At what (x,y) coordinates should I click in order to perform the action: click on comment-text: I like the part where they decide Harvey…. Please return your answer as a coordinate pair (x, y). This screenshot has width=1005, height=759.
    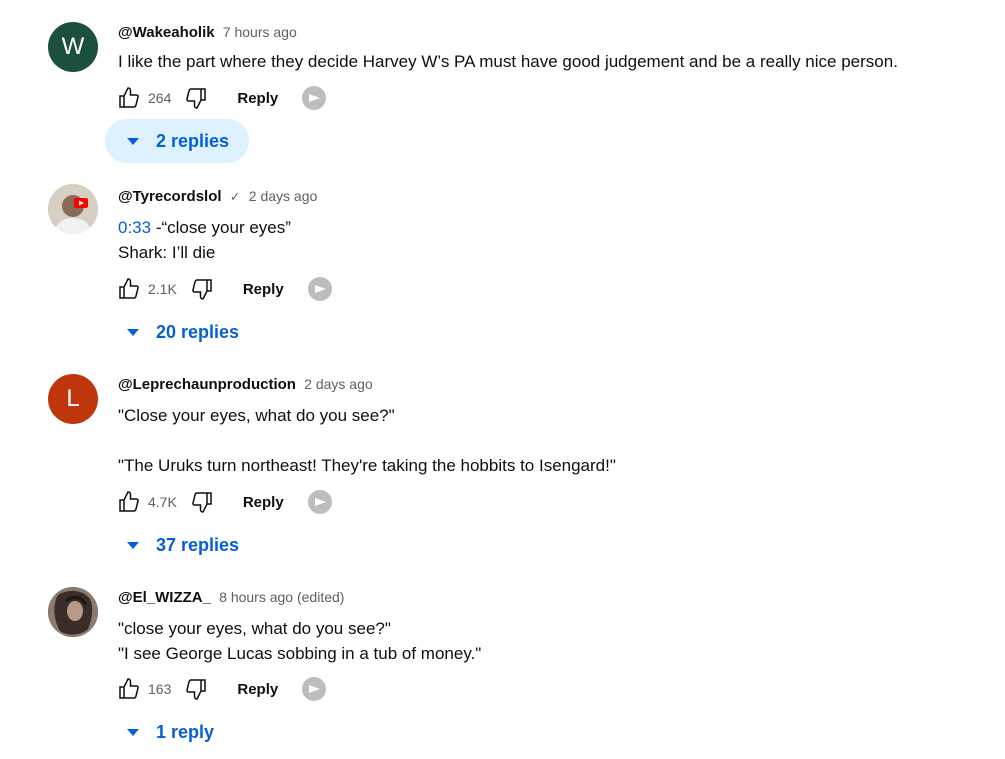
    Looking at the image, I should click on (508, 61).